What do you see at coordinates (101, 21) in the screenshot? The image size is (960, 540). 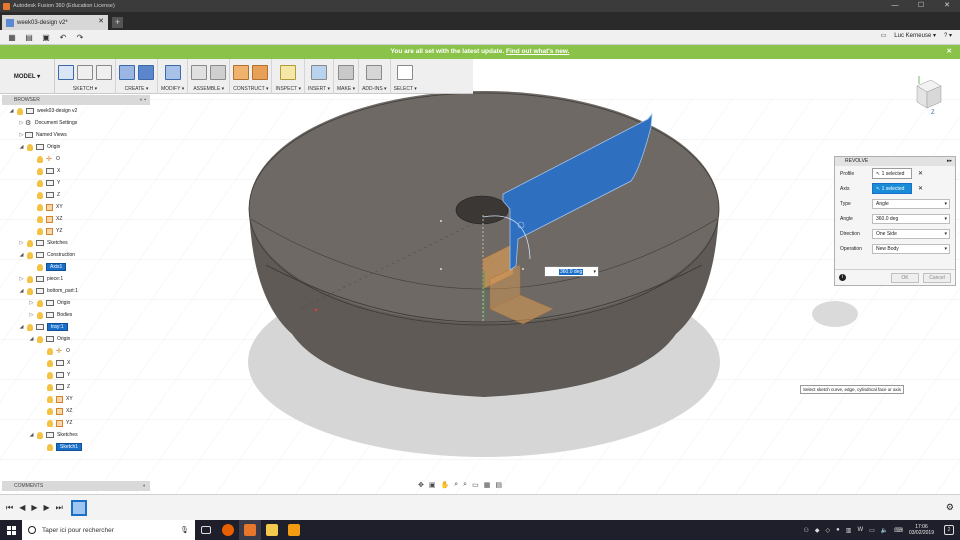 I see `close-tab-icon: ✕` at bounding box center [101, 21].